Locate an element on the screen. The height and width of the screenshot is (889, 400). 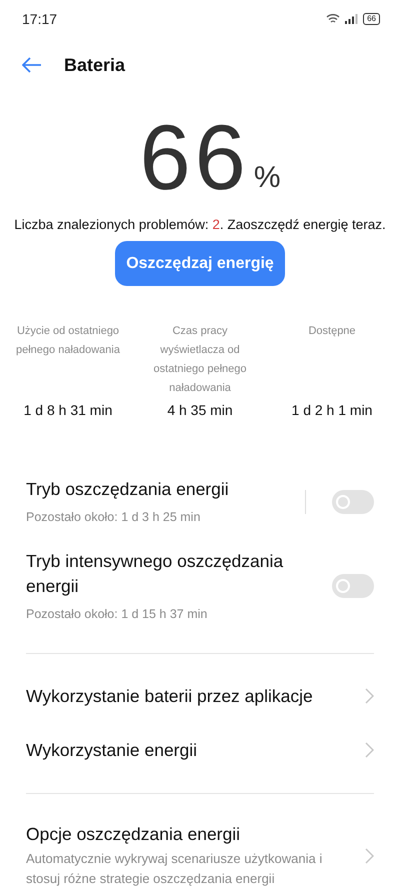
stat-value: 1 d 8 h 31 min is located at coordinates (68, 410).